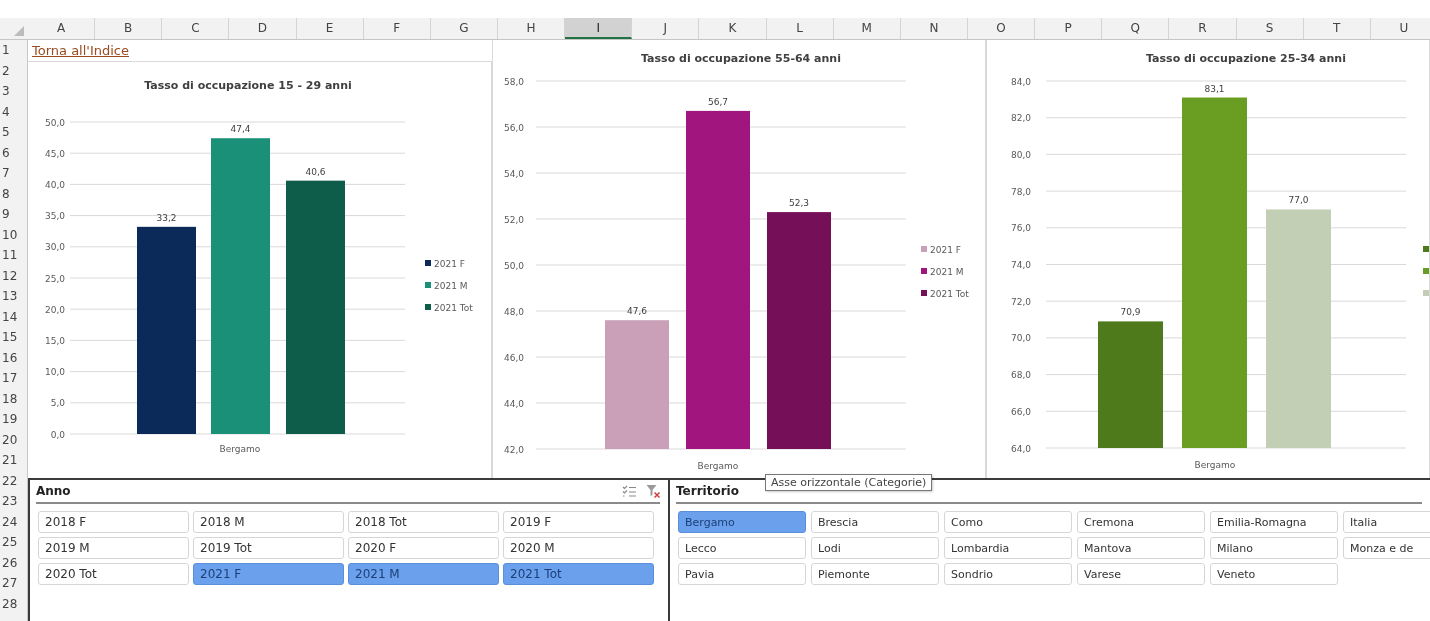 Image resolution: width=1430 pixels, height=621 pixels. I want to click on slicer-item: 2019 M, so click(113, 548).